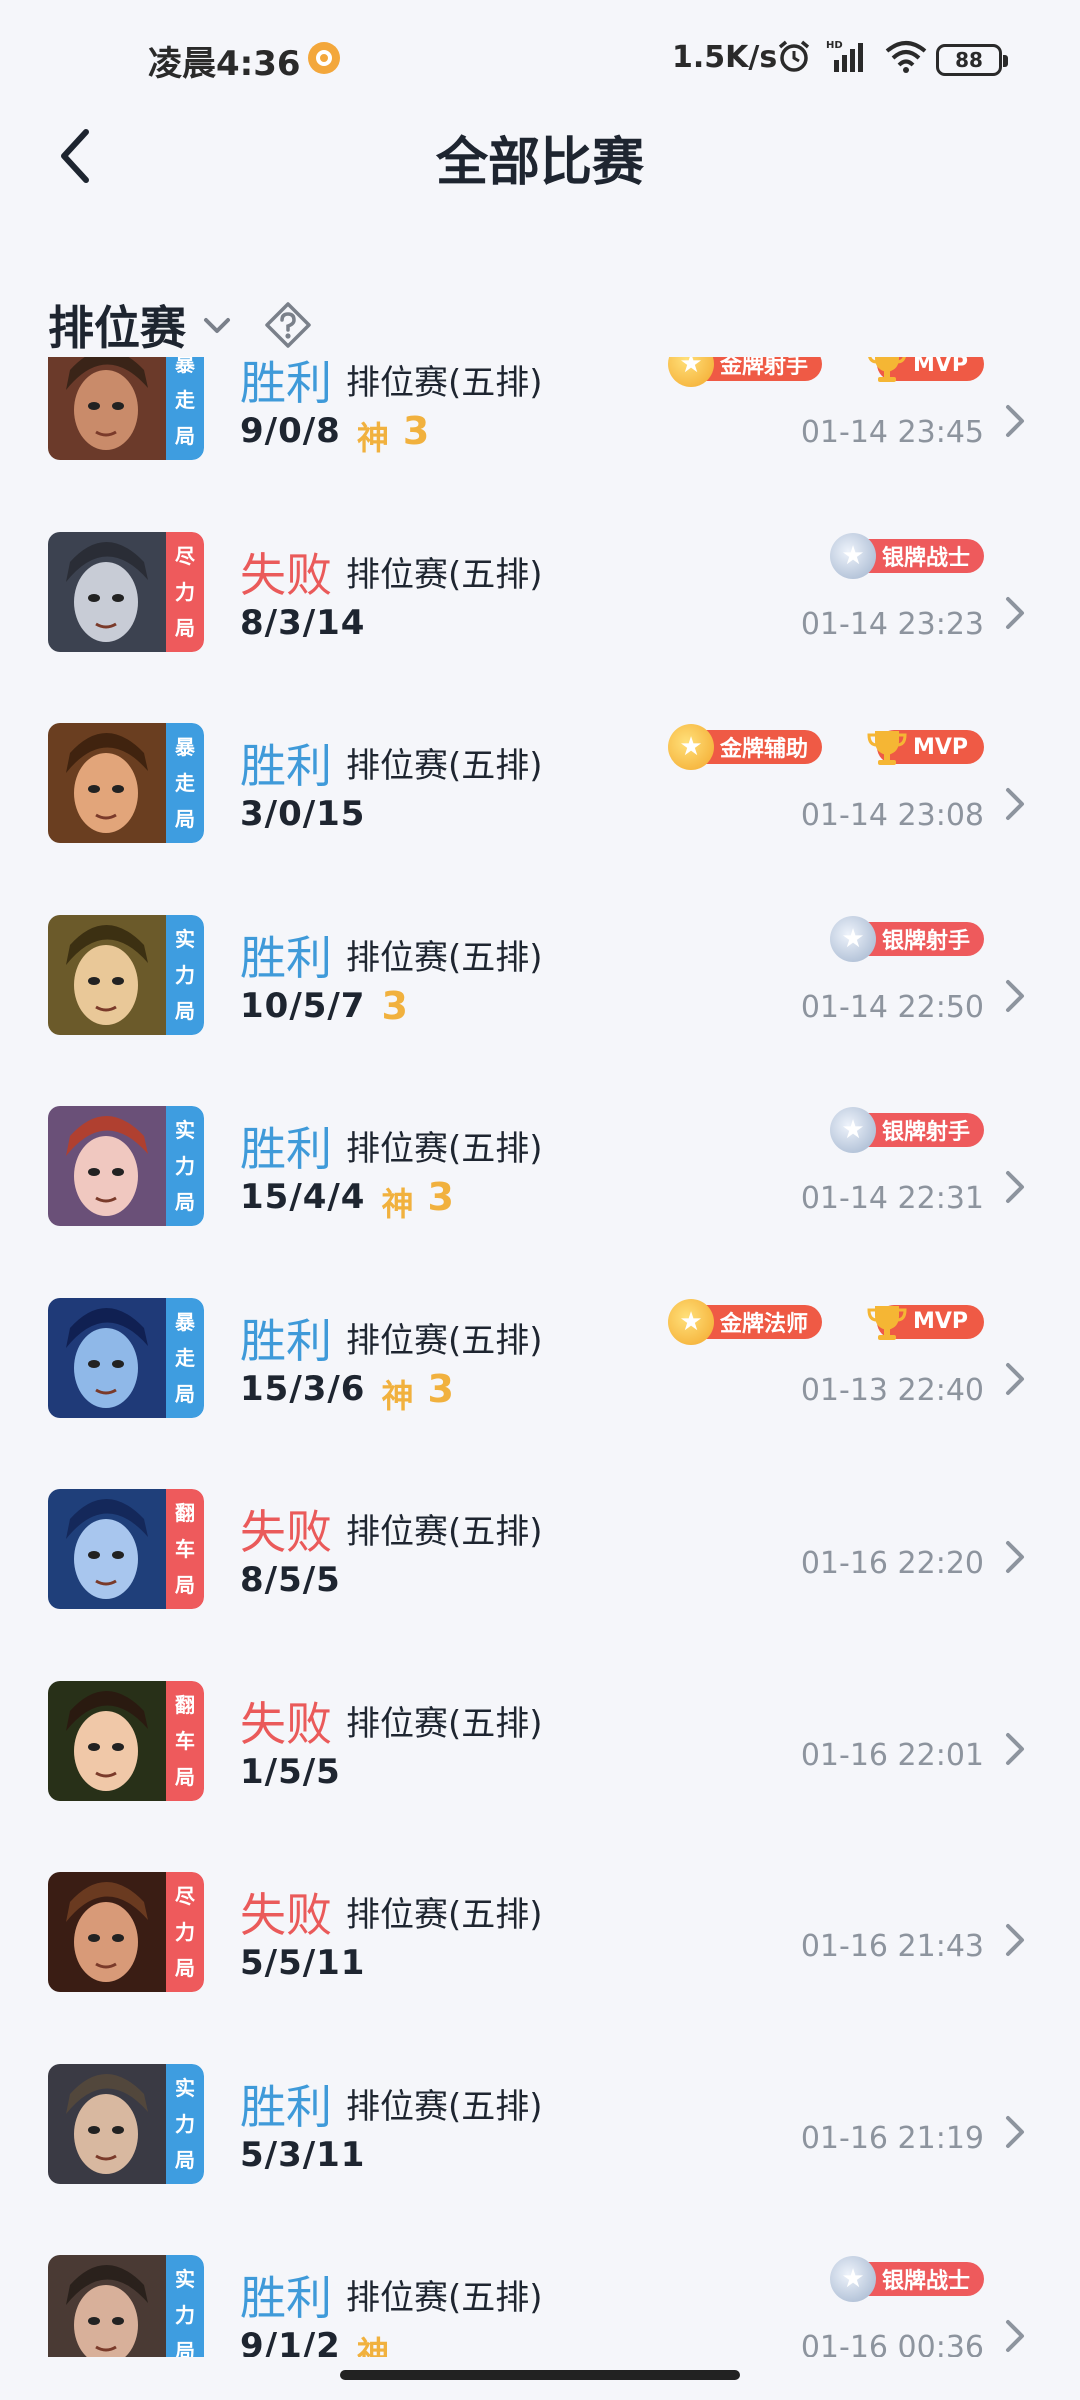  Describe the element at coordinates (540, 1569) in the screenshot. I see `match-row: 翻车局 失败 排位赛(五排) 8/5/5 01-16 22:20` at that location.